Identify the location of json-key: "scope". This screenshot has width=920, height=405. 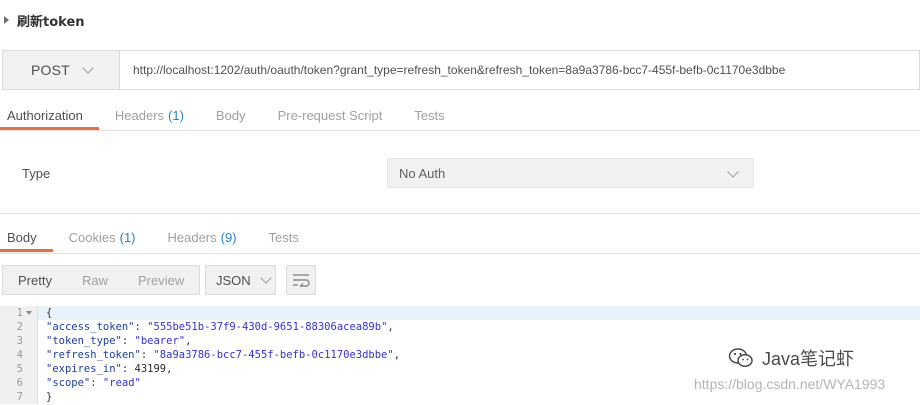
(68, 383).